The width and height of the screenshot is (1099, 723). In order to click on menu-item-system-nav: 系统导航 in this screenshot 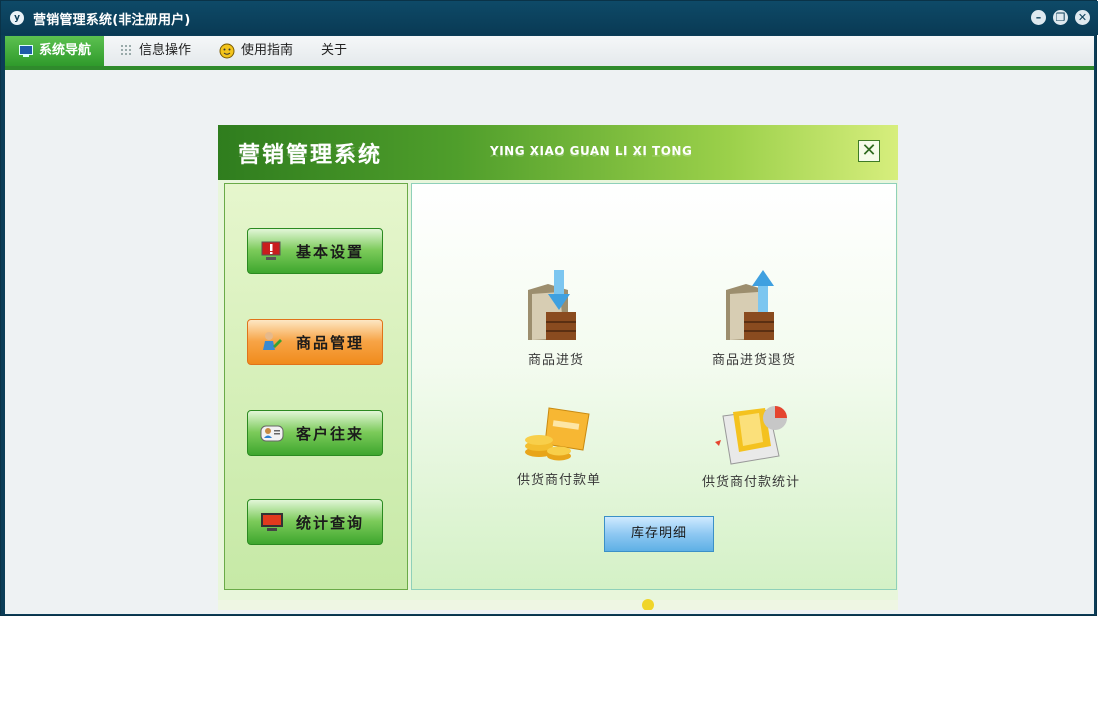, I will do `click(54, 51)`.